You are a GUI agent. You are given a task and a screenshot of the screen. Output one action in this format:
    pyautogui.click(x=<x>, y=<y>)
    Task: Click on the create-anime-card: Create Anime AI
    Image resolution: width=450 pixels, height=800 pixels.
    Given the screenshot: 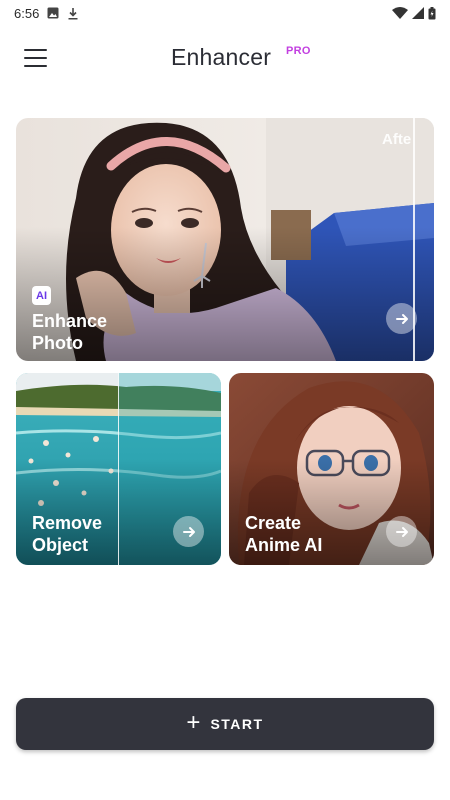 What is the action you would take?
    pyautogui.click(x=331, y=469)
    